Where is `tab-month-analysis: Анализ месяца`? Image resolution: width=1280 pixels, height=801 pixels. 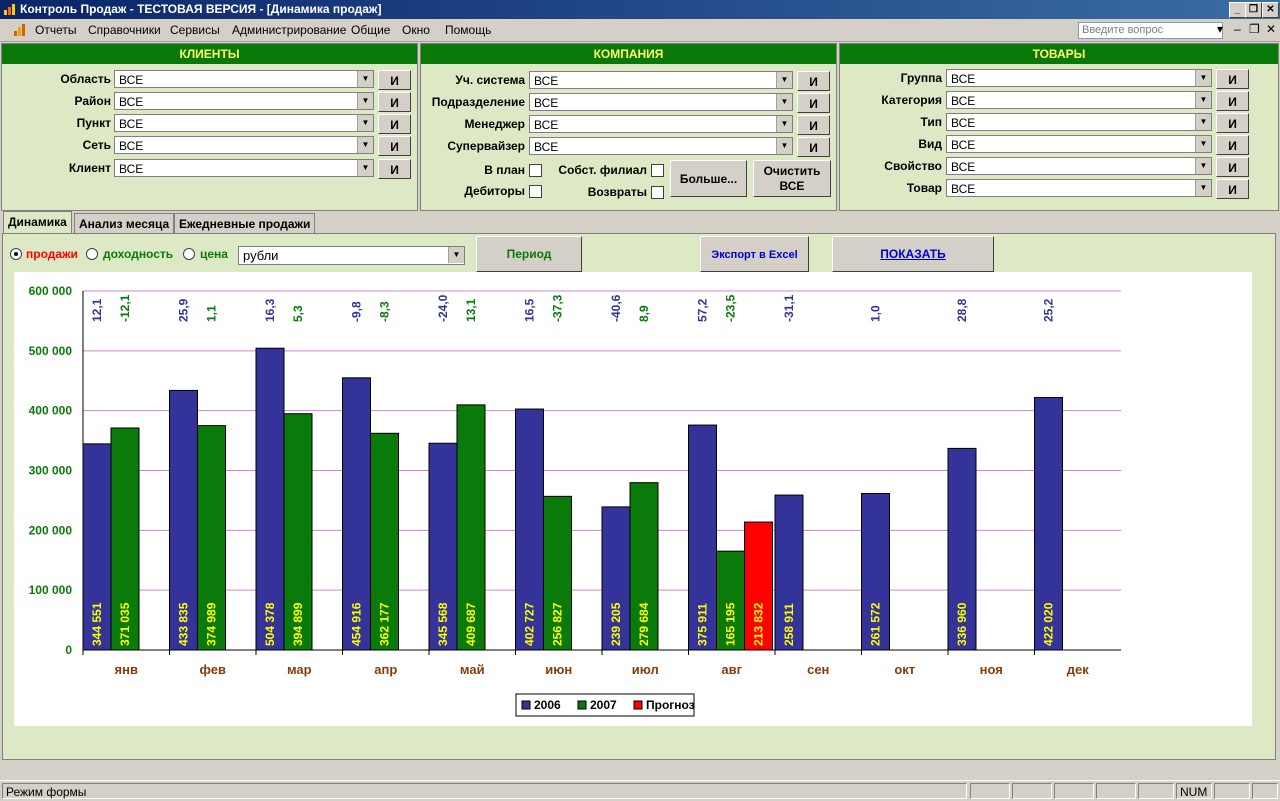
tab-month-analysis: Анализ месяца is located at coordinates (124, 223).